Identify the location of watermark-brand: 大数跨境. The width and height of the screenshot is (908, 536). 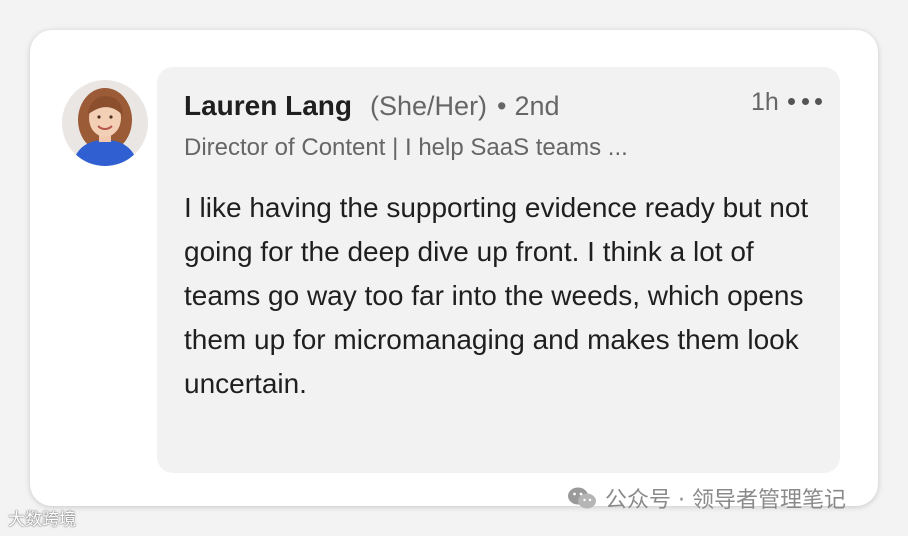
(42, 517).